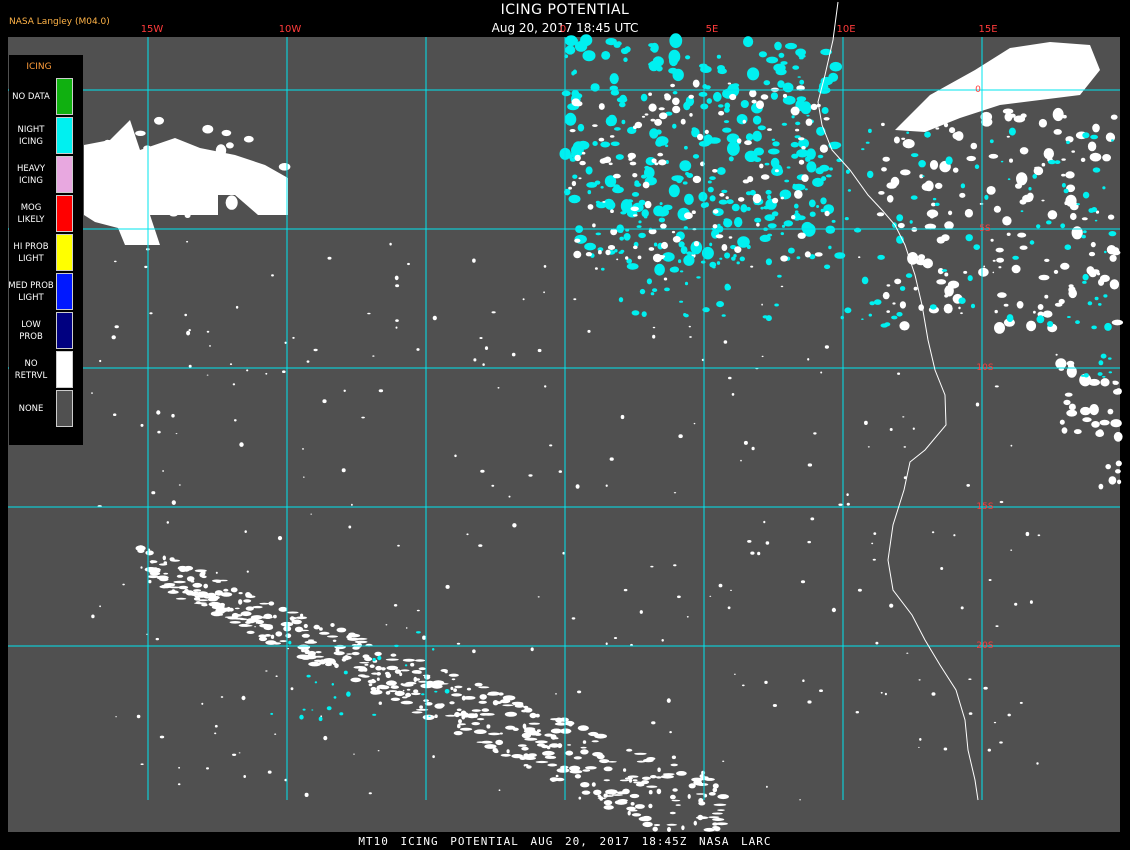  Describe the element at coordinates (31, 291) in the screenshot. I see `legend-label: MED PROB LIGHT` at that location.